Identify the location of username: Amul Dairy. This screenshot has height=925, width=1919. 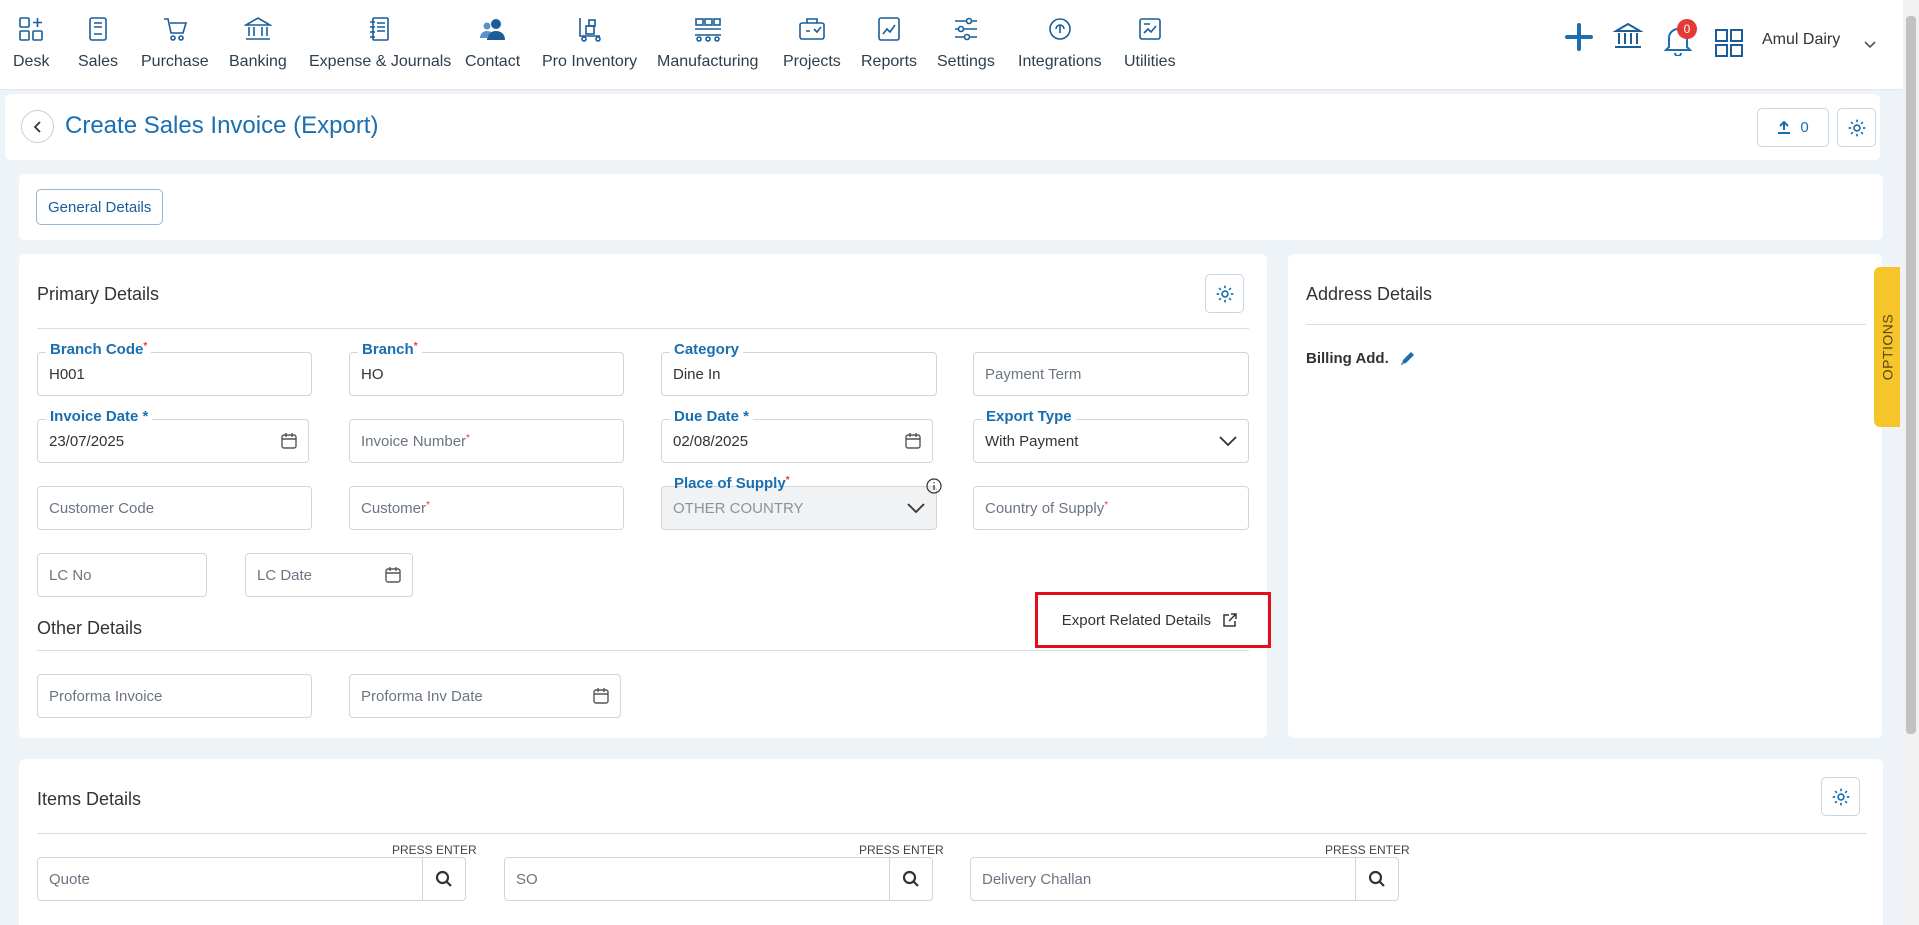
(1801, 40).